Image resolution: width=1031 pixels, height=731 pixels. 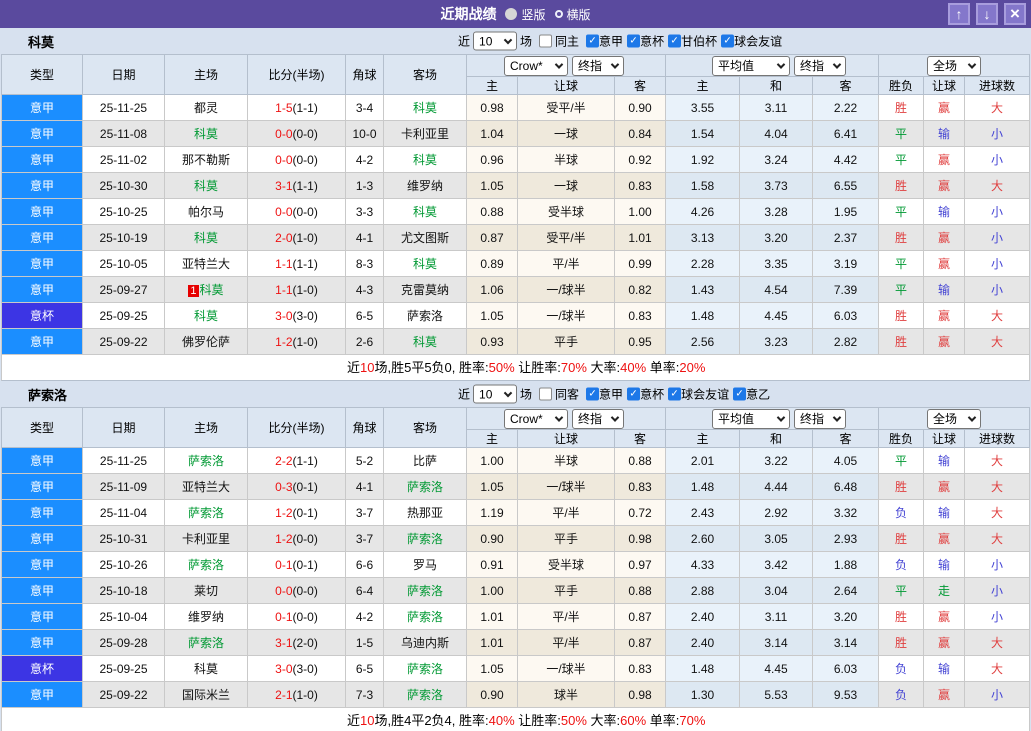 I want to click on date-cell: 25-10-18, so click(x=123, y=590).